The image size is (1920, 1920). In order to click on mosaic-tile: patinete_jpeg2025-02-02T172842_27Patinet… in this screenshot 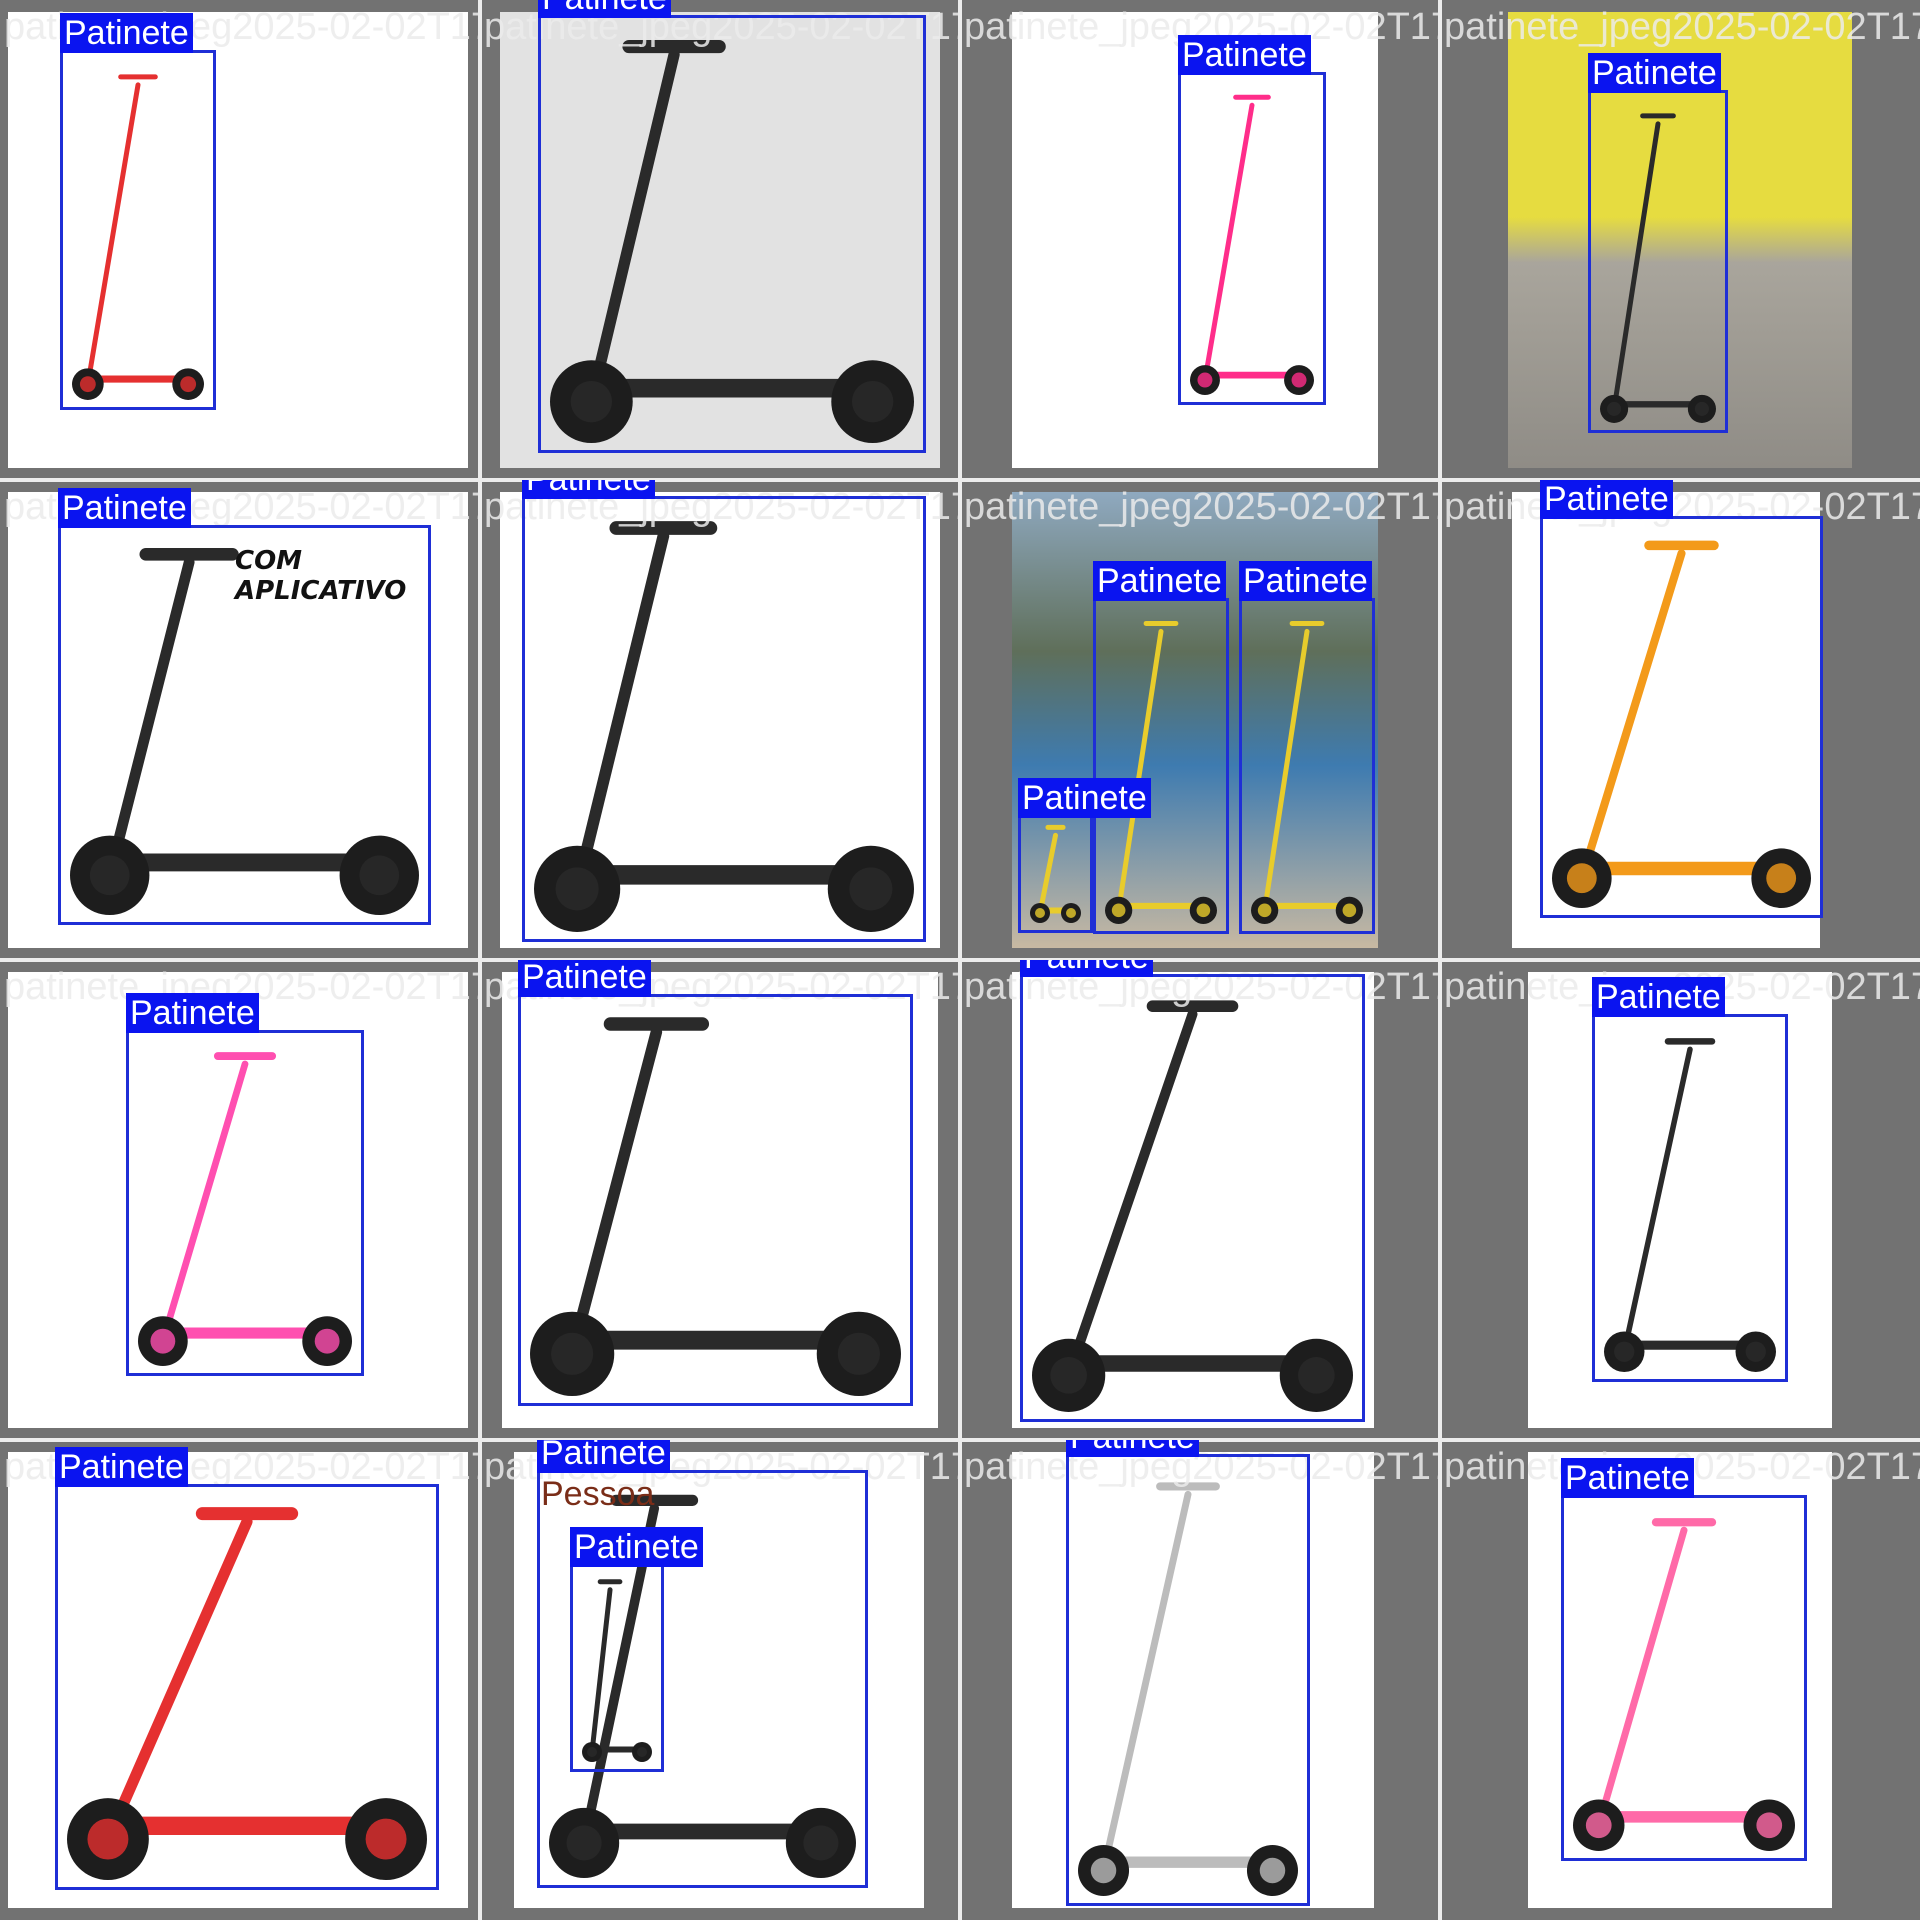, I will do `click(1680, 720)`.